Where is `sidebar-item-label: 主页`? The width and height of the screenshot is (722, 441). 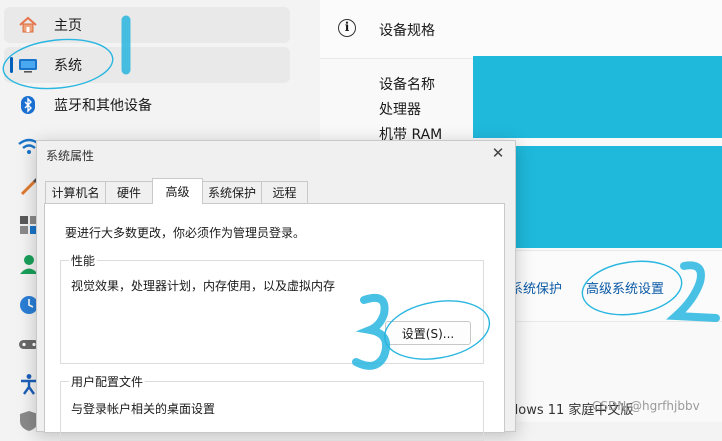 sidebar-item-label: 主页 is located at coordinates (68, 26).